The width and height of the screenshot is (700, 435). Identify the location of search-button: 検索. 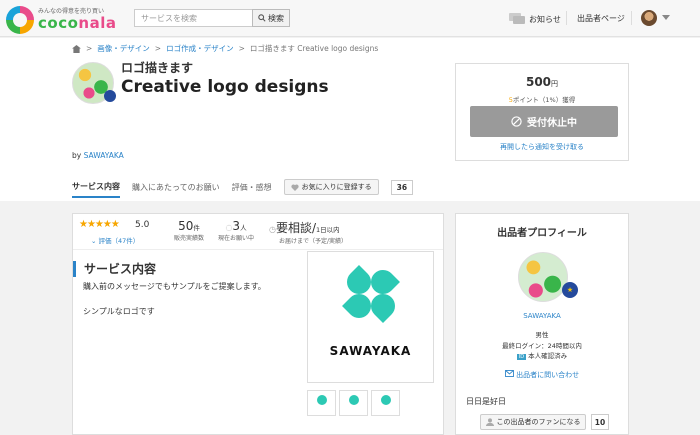
(271, 18).